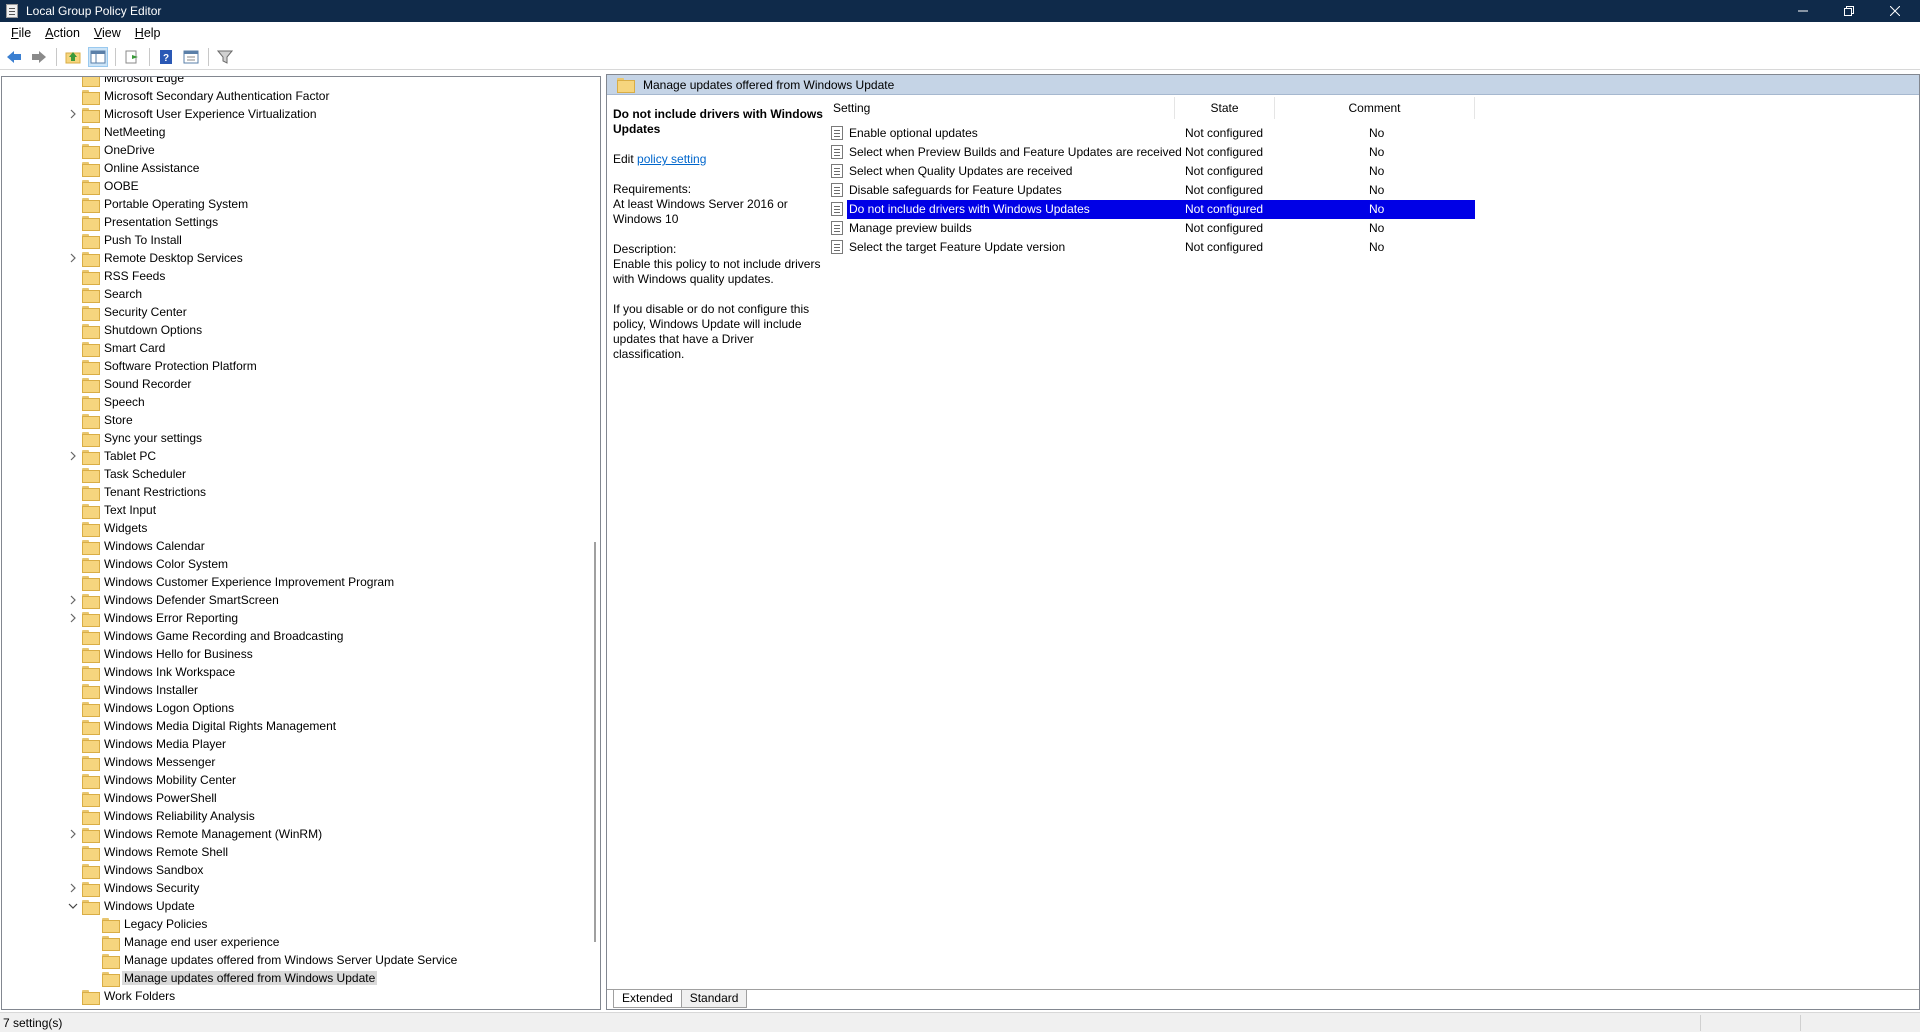 This screenshot has width=1920, height=1032. What do you see at coordinates (136, 384) in the screenshot?
I see `tree-item: Sound Recorder` at bounding box center [136, 384].